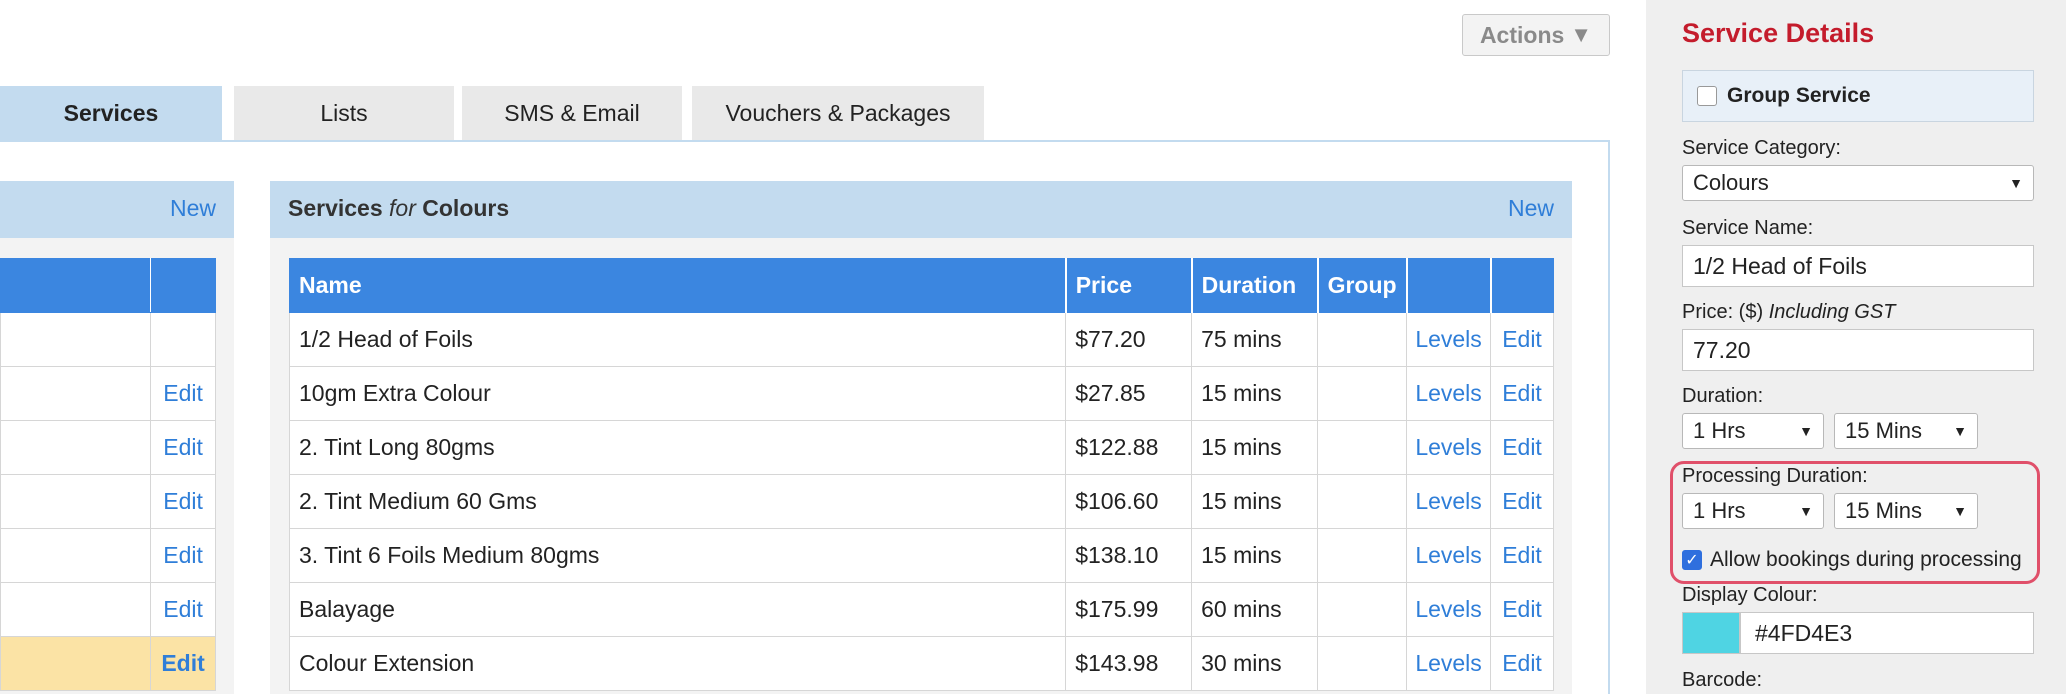 The width and height of the screenshot is (2066, 694). Describe the element at coordinates (1581, 34) in the screenshot. I see `caret-down-icon: ▼` at that location.